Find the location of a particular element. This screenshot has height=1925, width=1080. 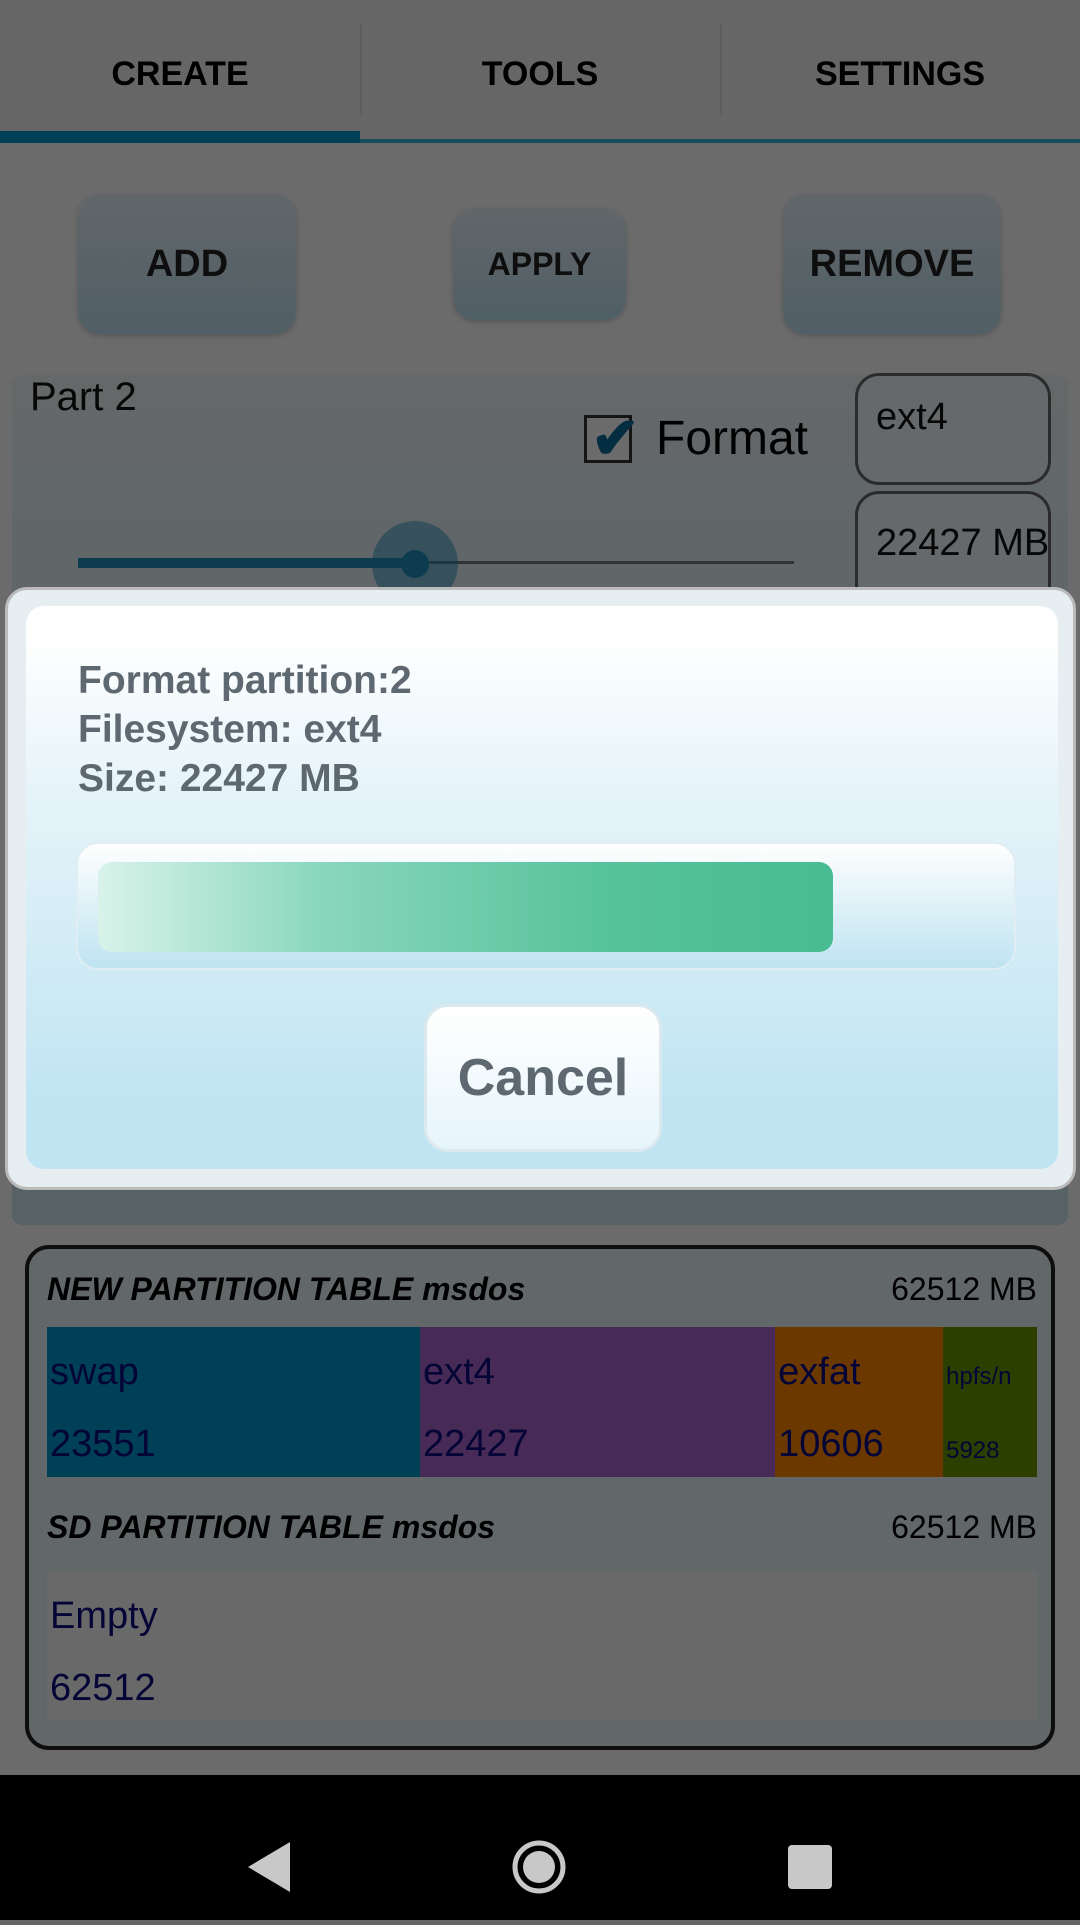

sd-segment-empty: Empty 62512 is located at coordinates (542, 1646).